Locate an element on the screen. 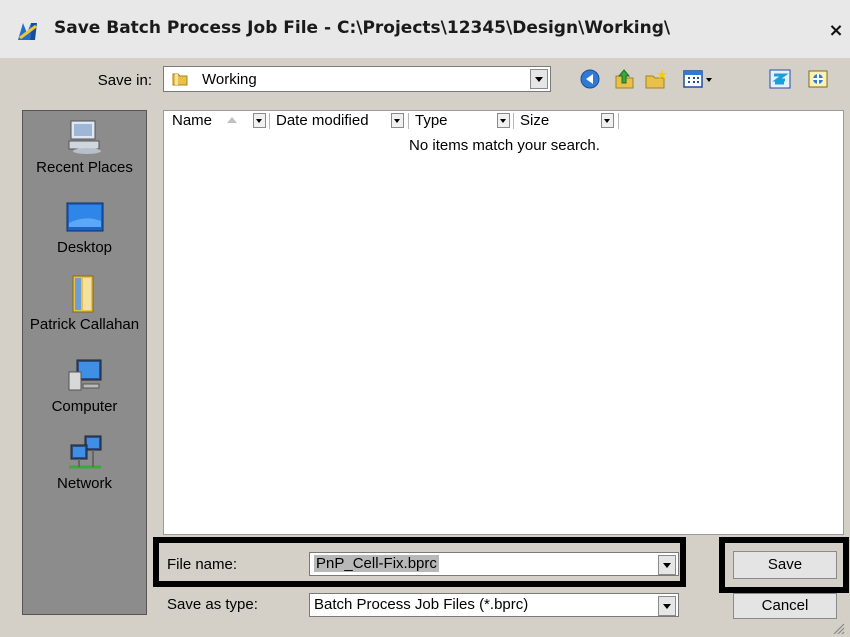 This screenshot has height=637, width=850. place-recent-places: Recent Places is located at coordinates (84, 146).